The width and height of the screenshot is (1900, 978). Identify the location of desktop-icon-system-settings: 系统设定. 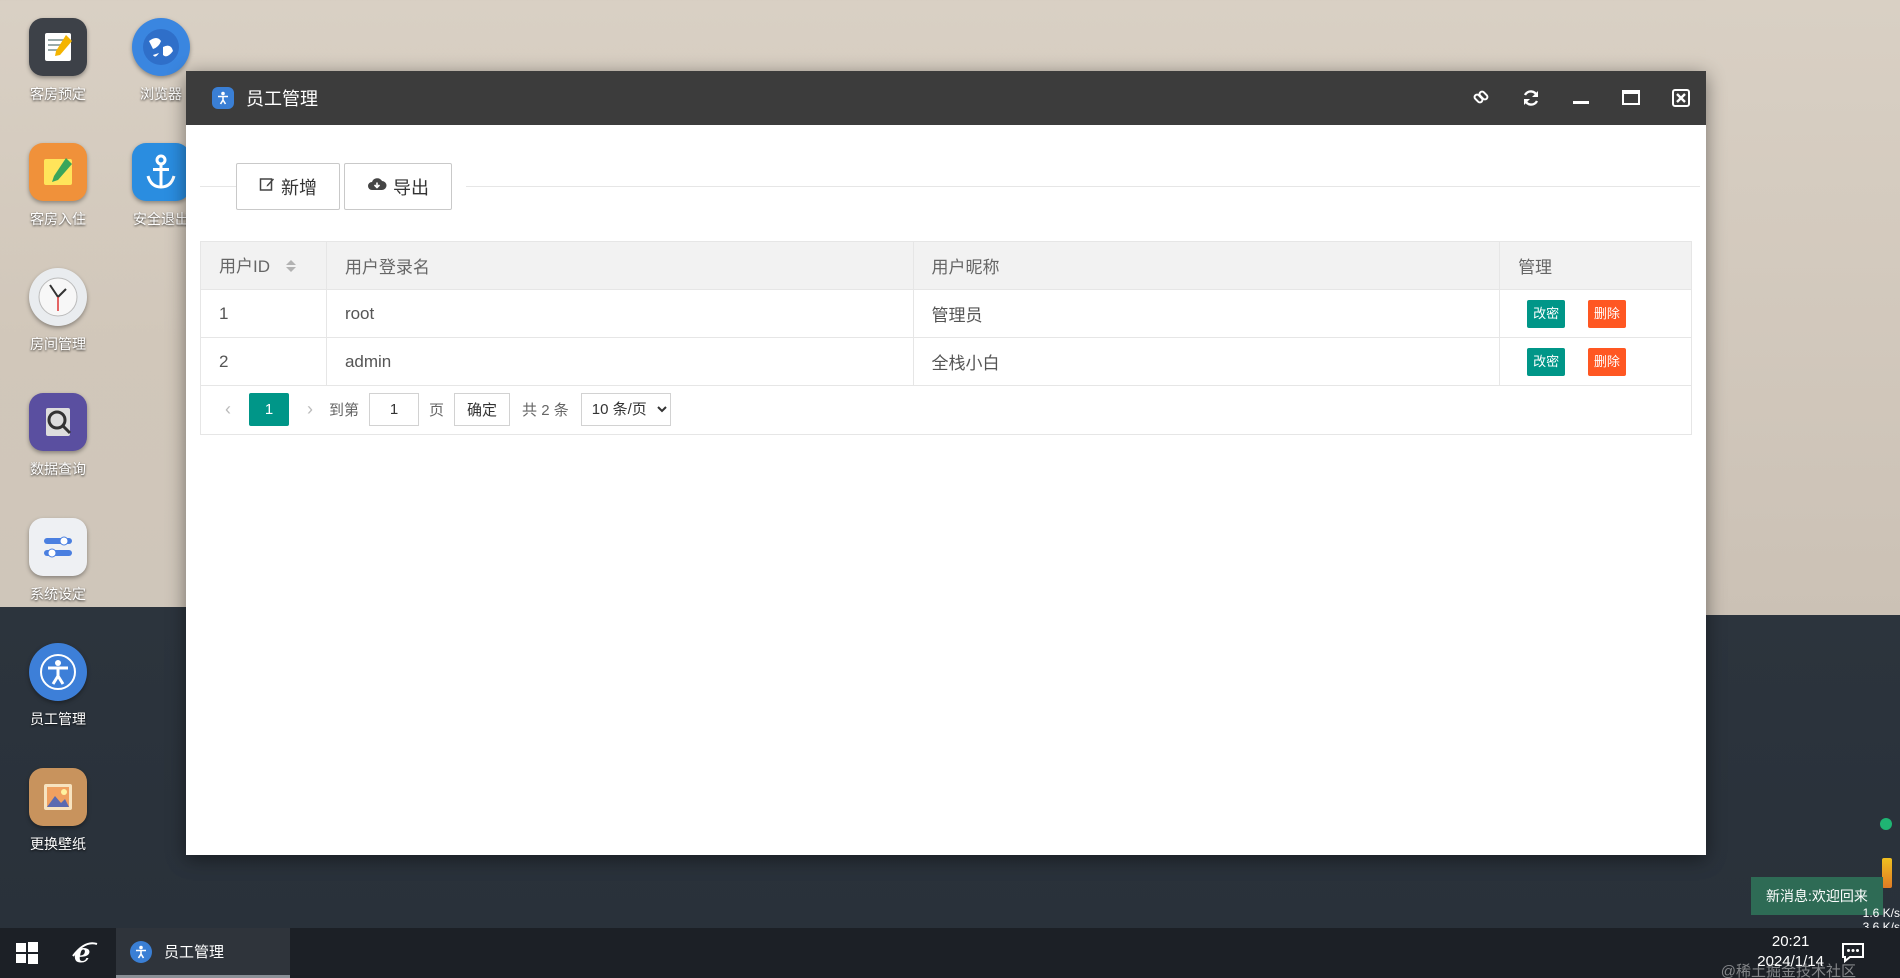
(58, 561).